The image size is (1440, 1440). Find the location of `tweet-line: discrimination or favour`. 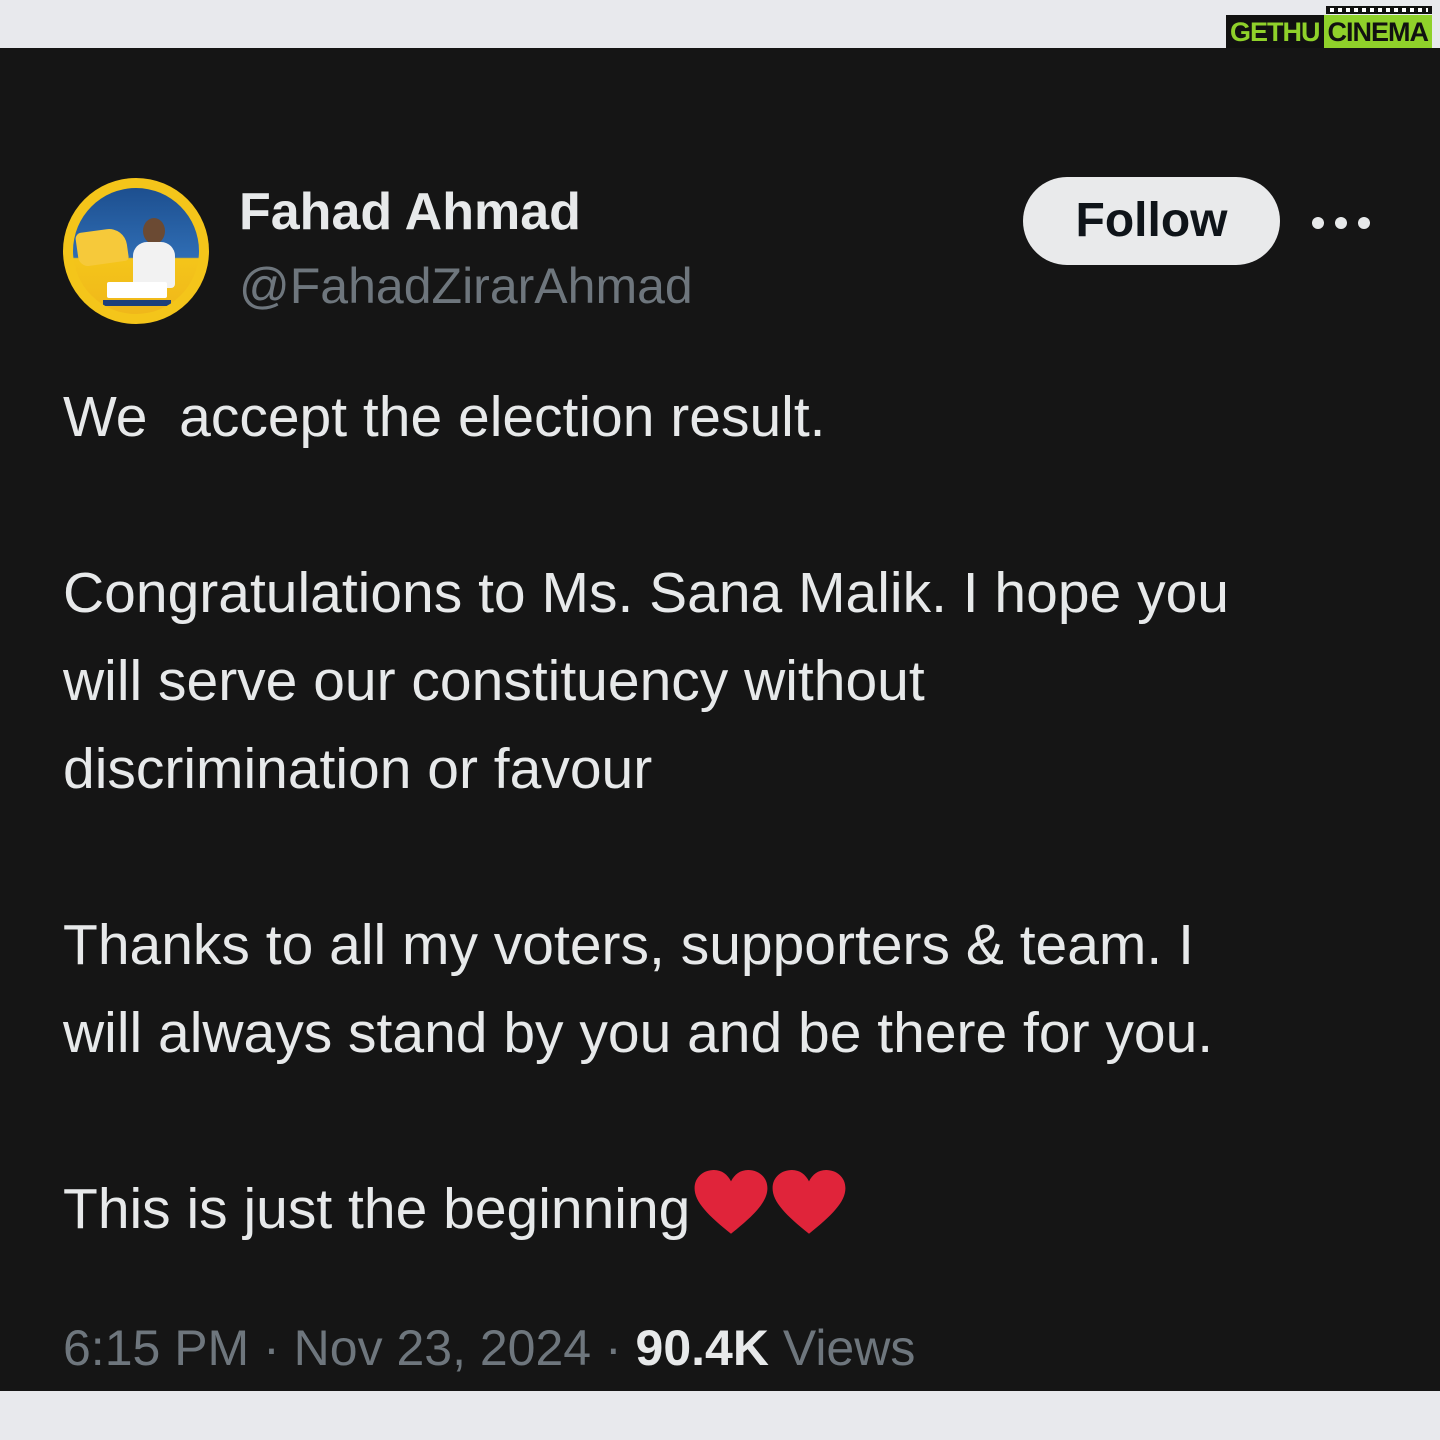

tweet-line: discrimination or favour is located at coordinates (358, 769).